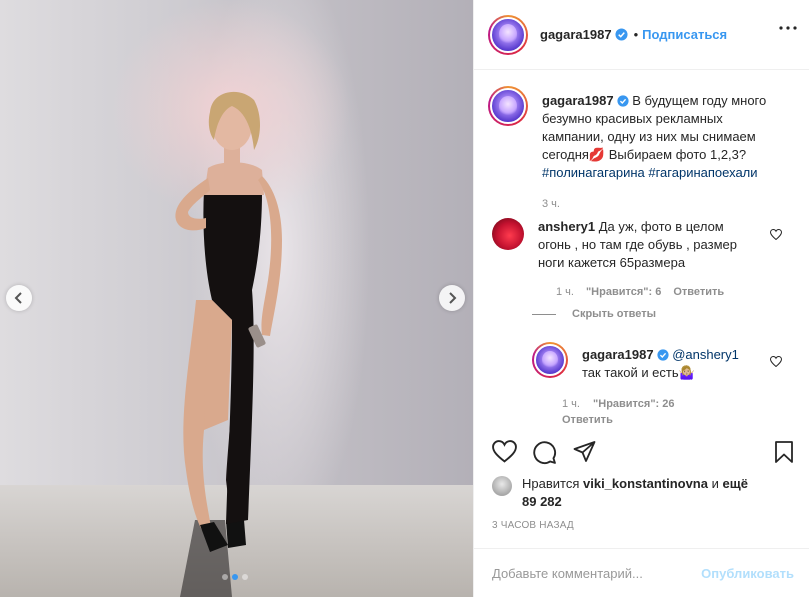 The height and width of the screenshot is (597, 809). What do you see at coordinates (508, 106) in the screenshot?
I see `caption-author-avatar` at bounding box center [508, 106].